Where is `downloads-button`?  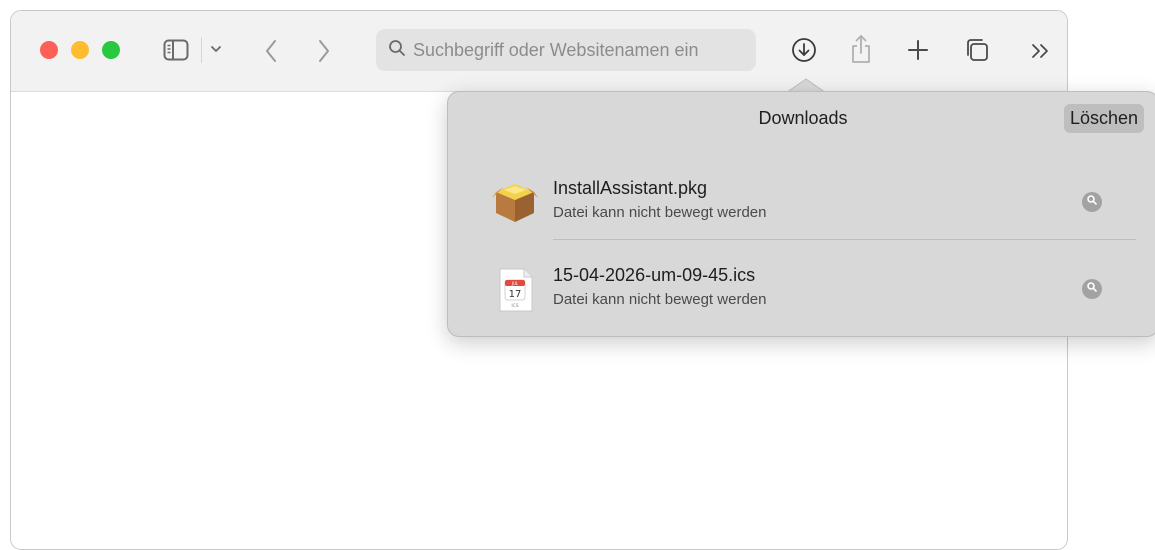
downloads-button is located at coordinates (804, 50).